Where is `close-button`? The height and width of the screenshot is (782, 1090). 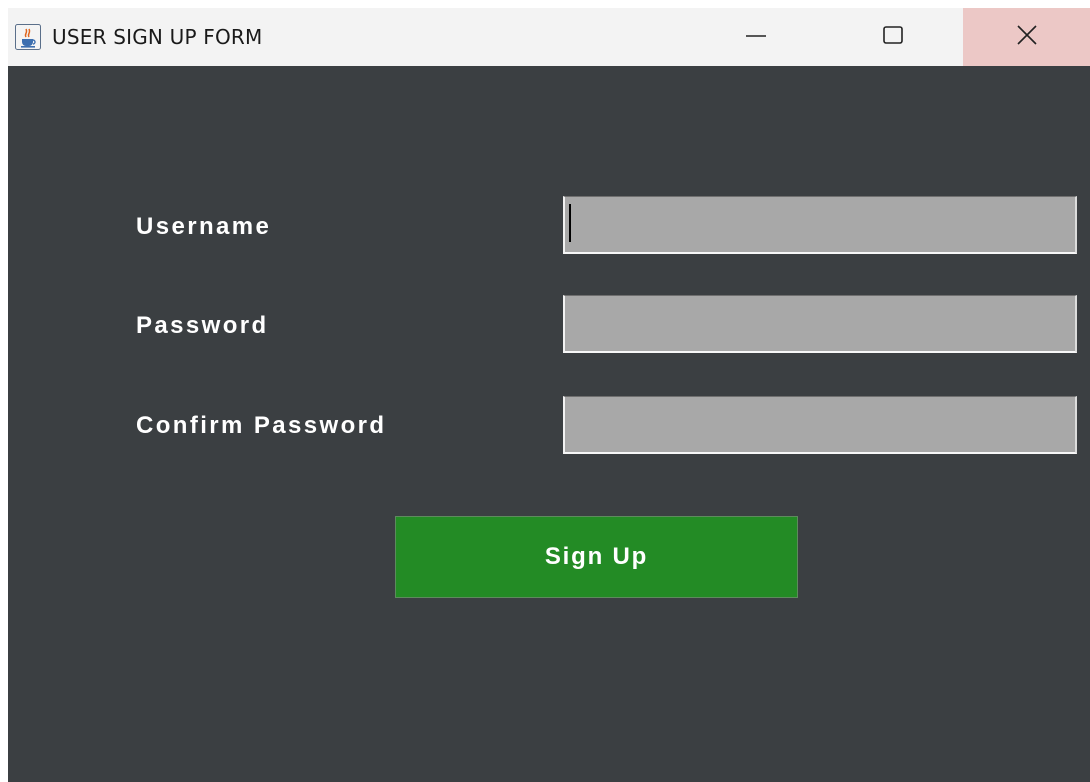
close-button is located at coordinates (1026, 37).